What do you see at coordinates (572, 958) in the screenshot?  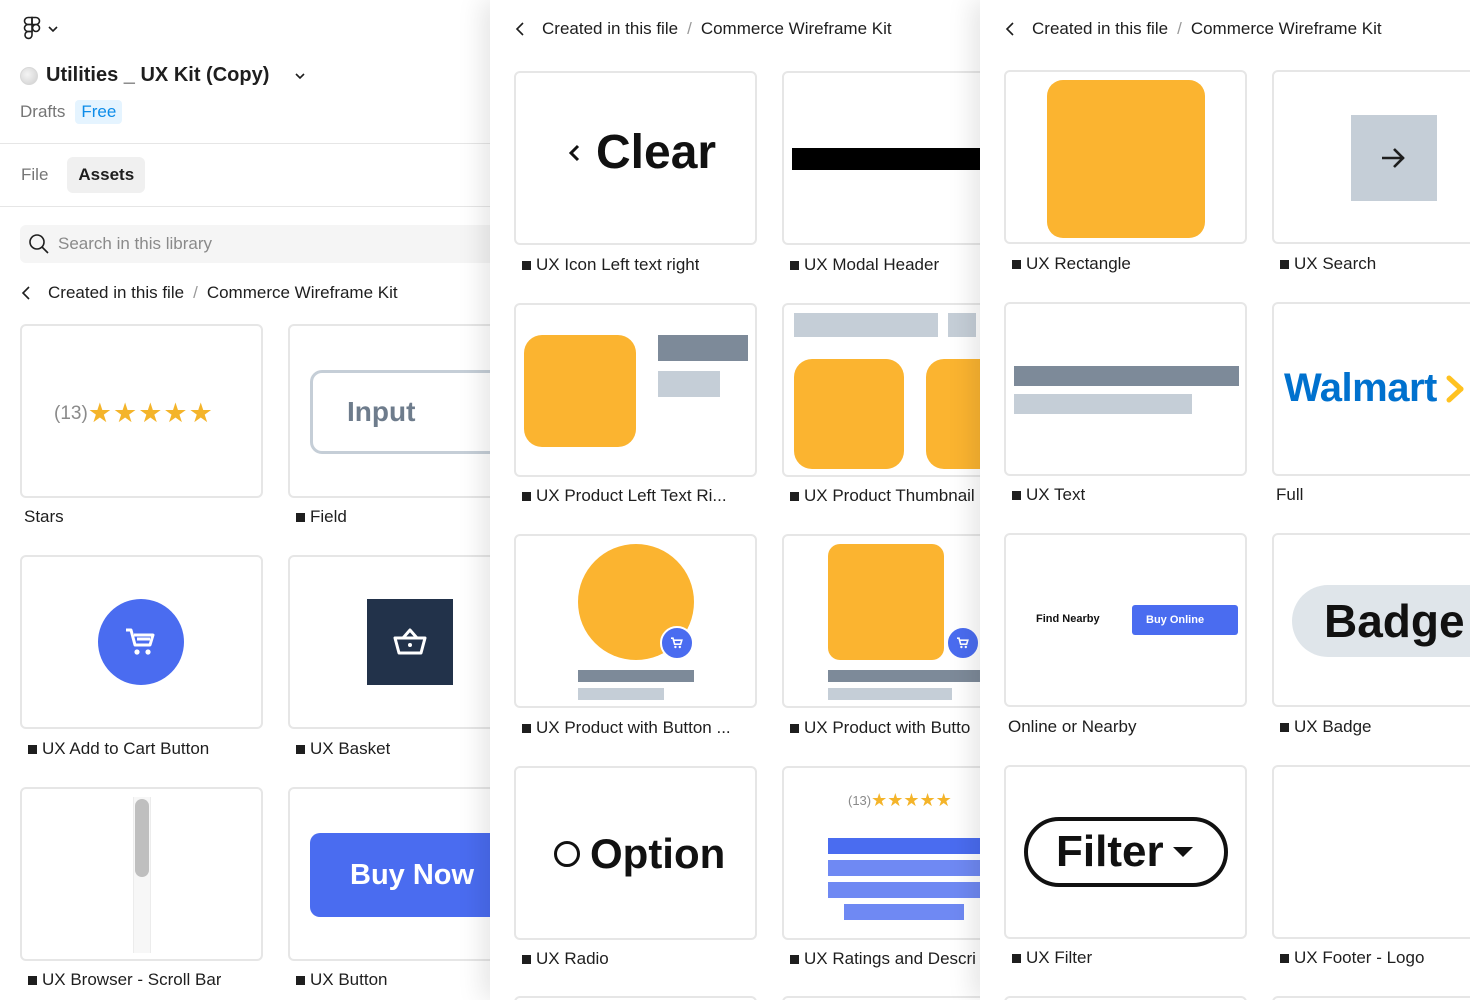 I see `asset-label-text: UX Radio` at bounding box center [572, 958].